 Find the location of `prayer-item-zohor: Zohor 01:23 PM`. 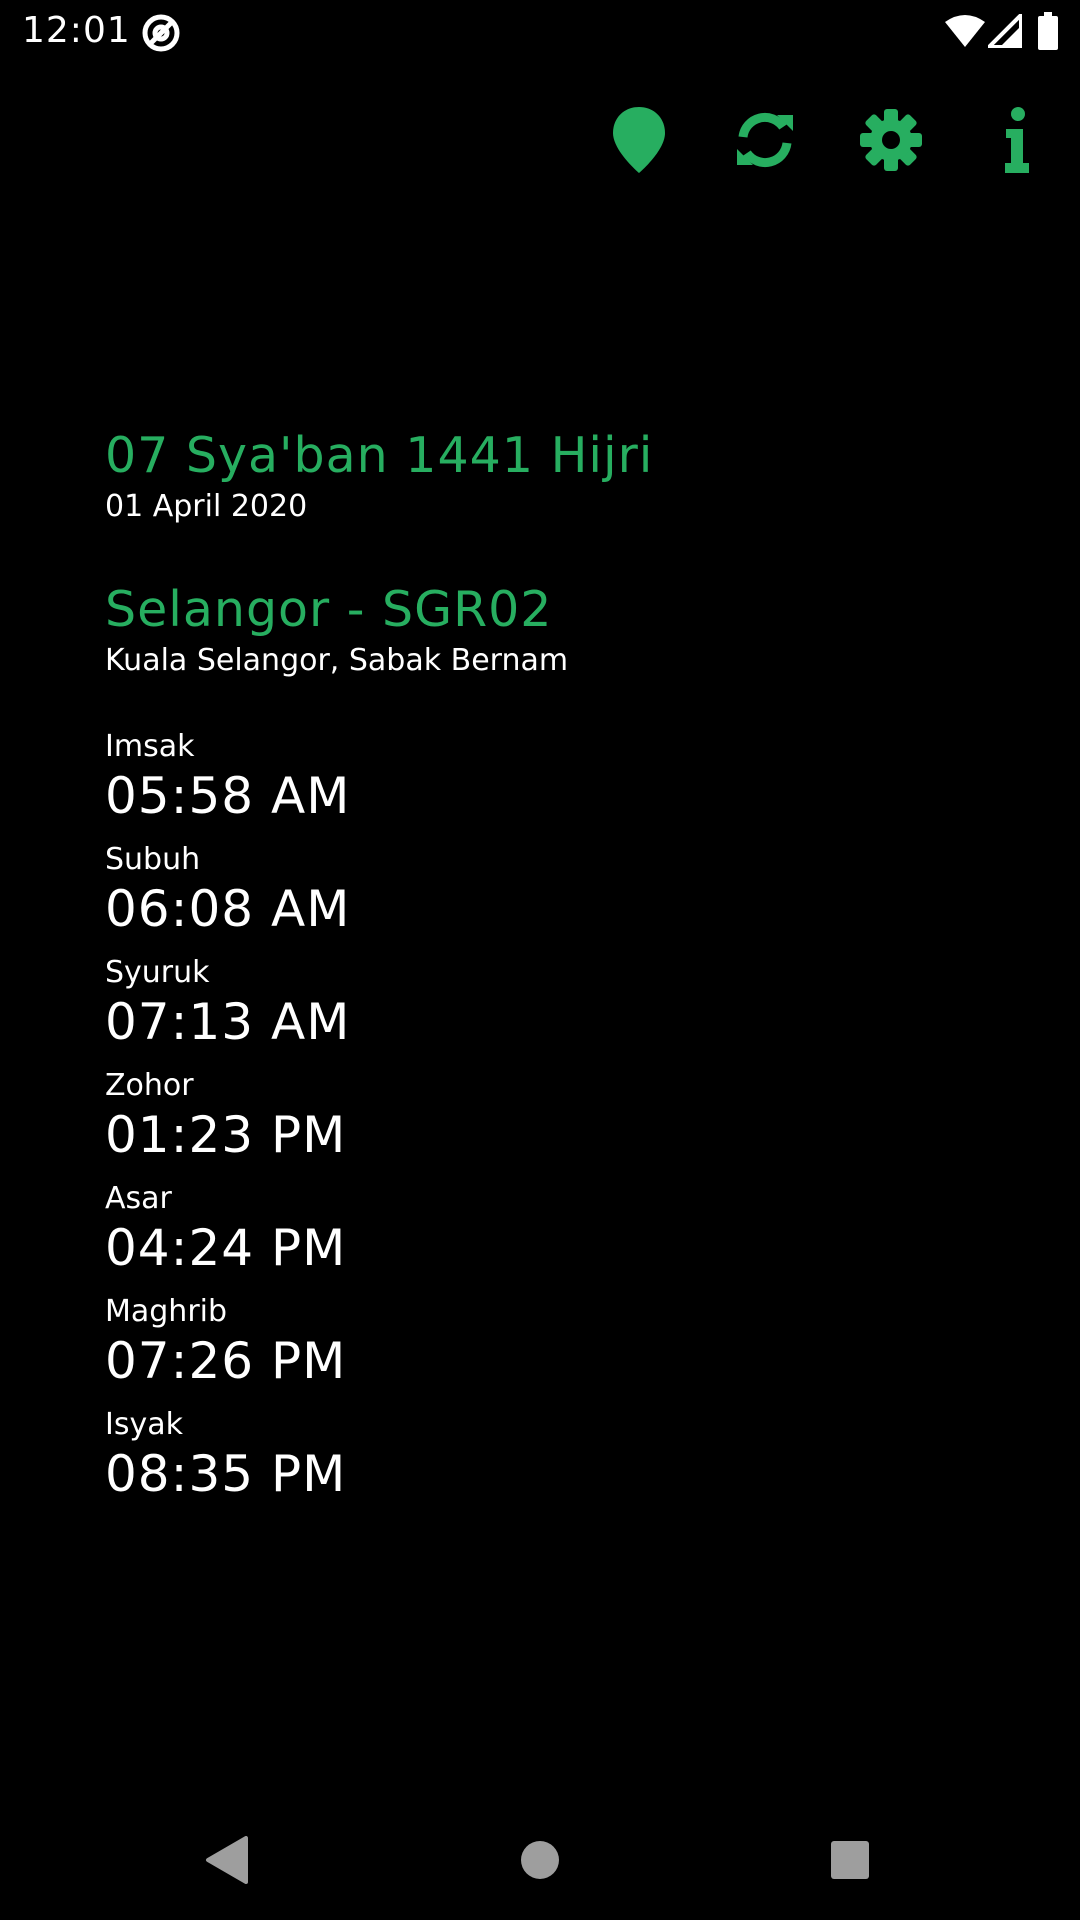

prayer-item-zohor: Zohor 01:23 PM is located at coordinates (555, 1124).